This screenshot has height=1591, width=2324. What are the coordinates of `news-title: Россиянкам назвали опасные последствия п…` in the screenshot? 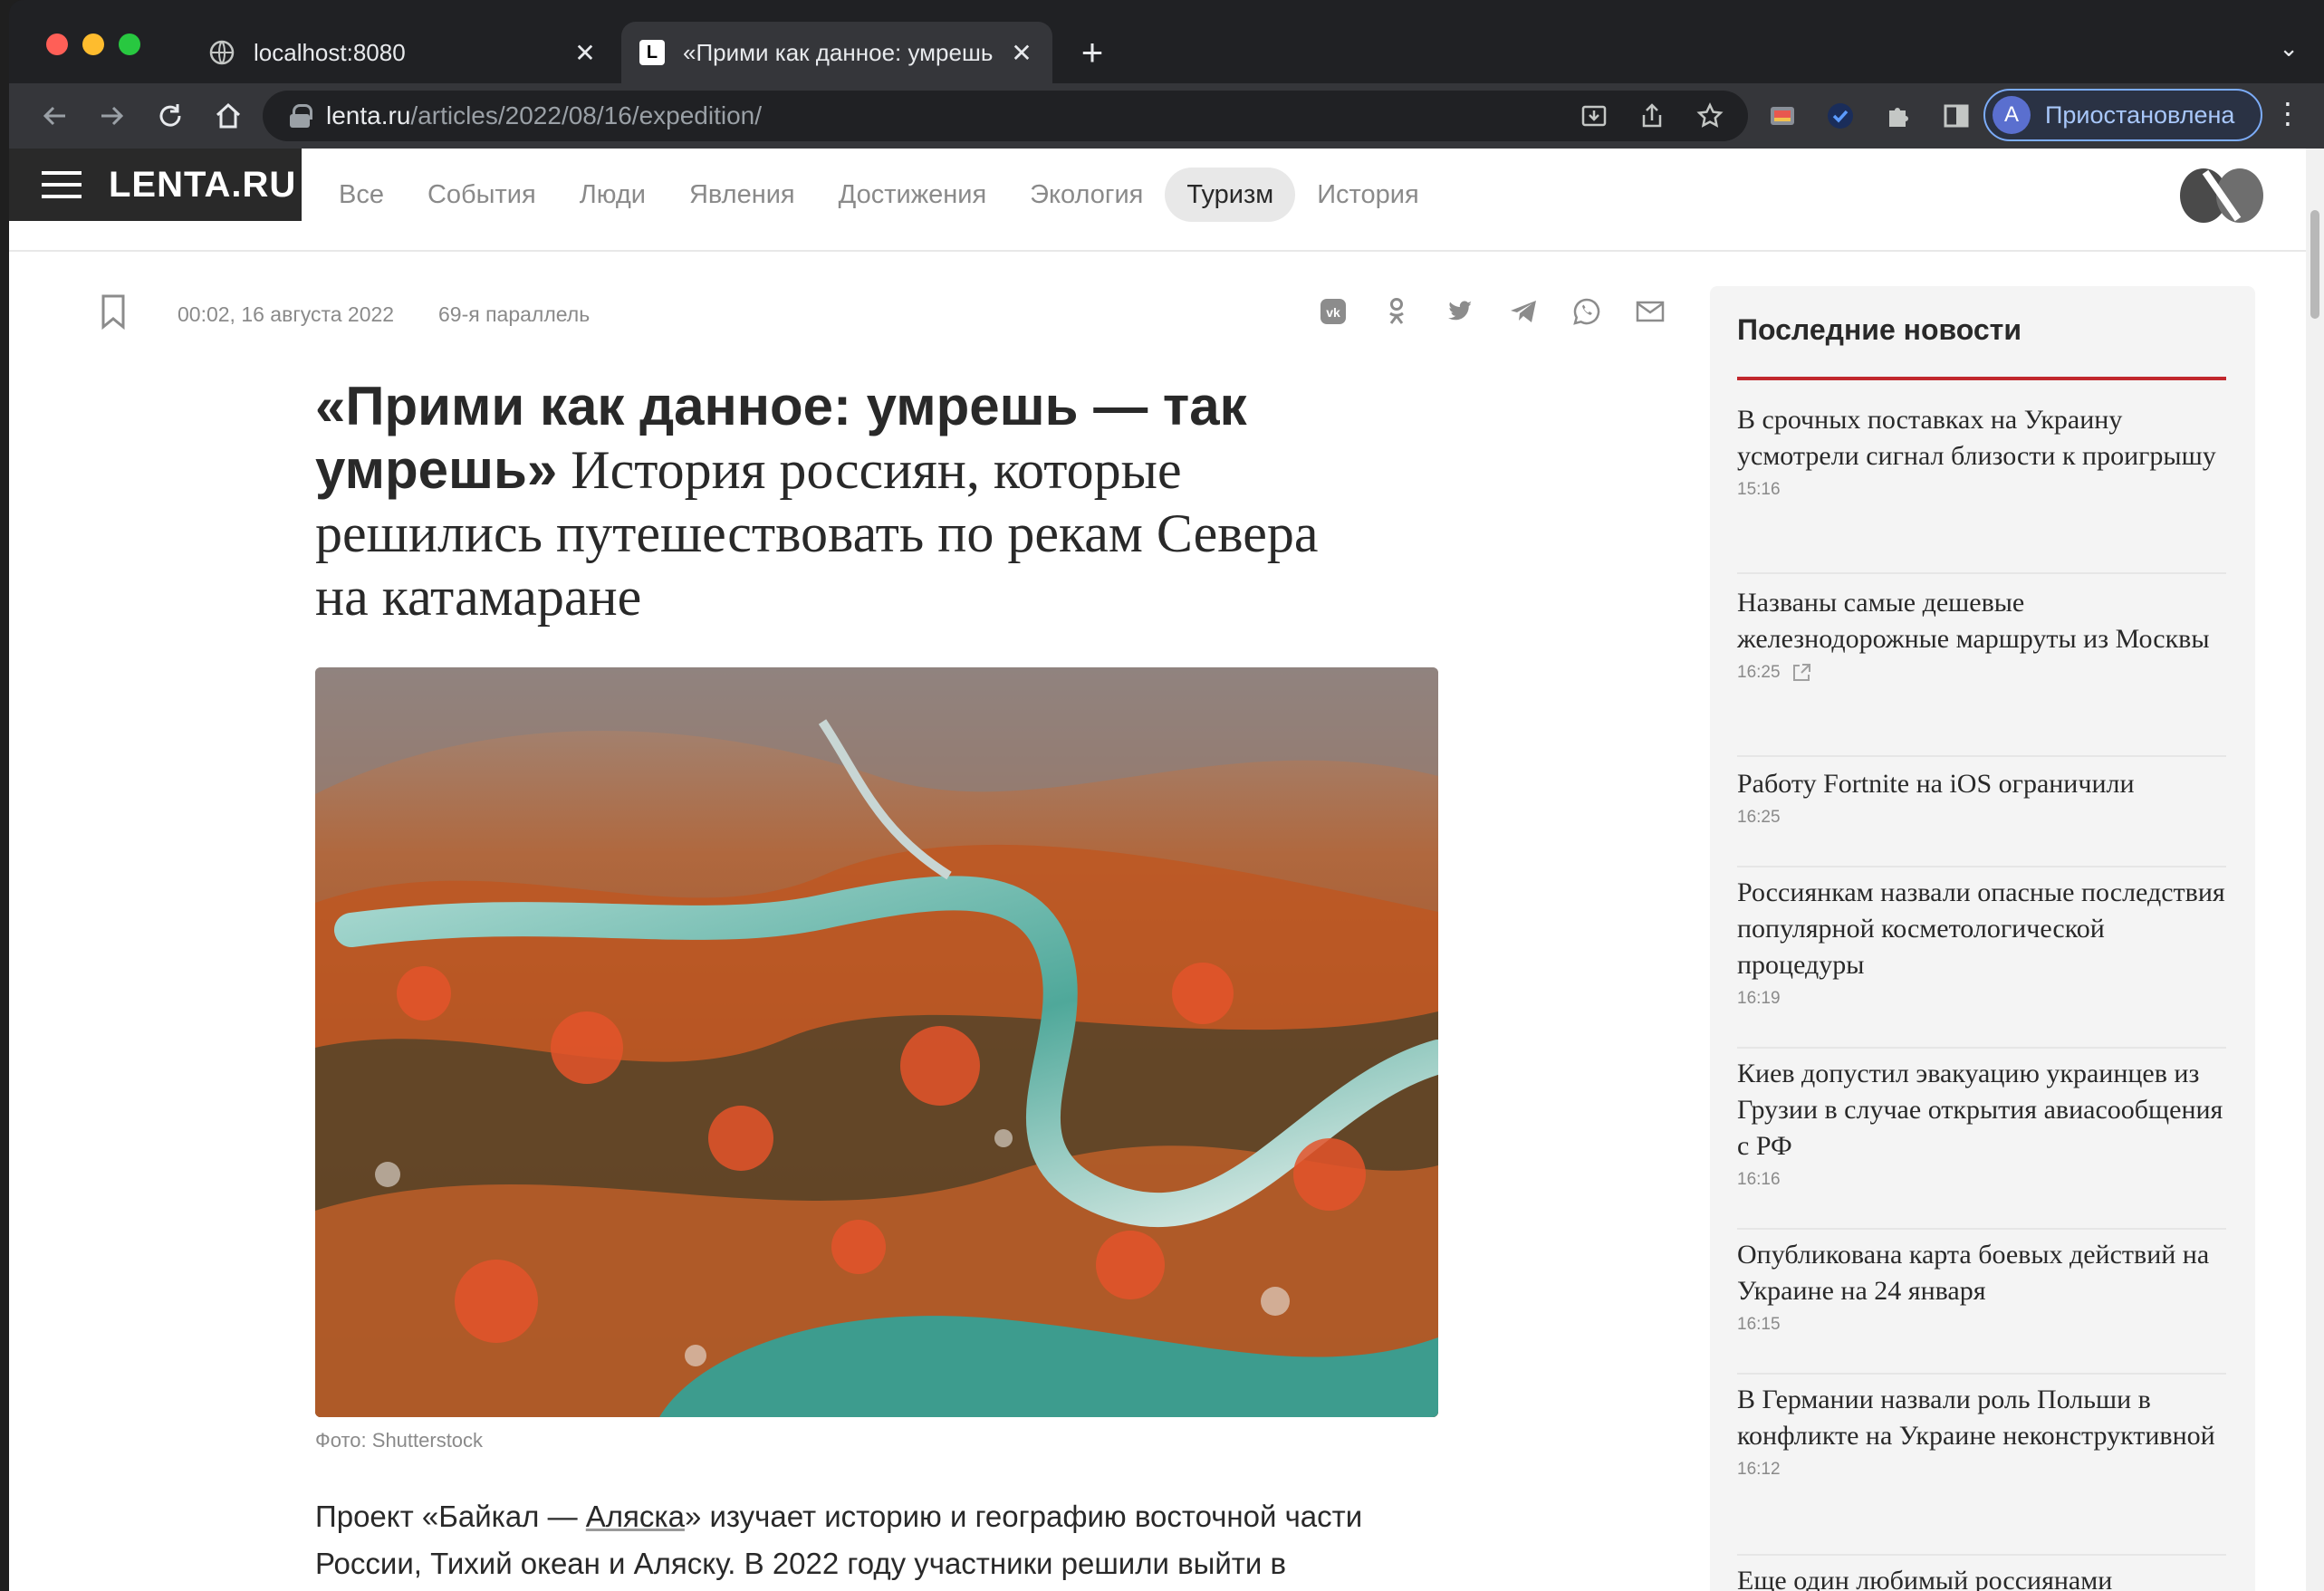 It's located at (1982, 929).